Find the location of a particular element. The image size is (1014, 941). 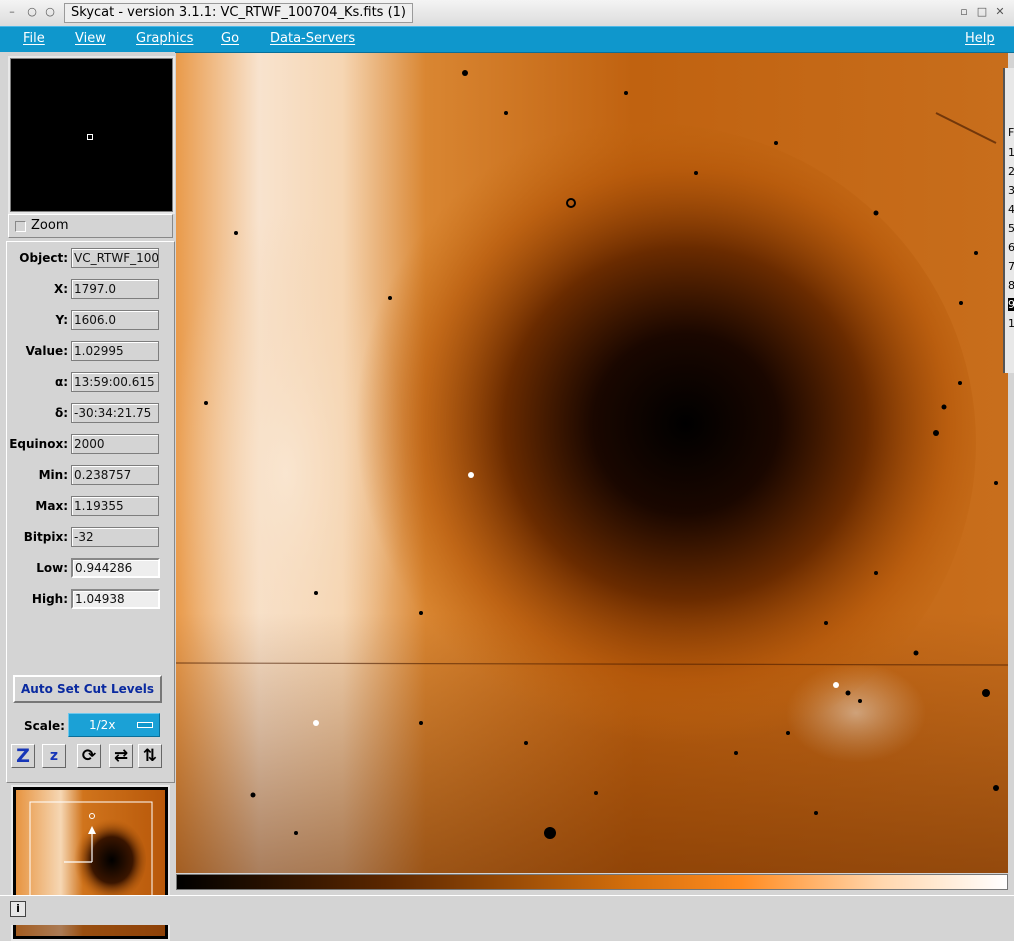

menu-data-servers: Data-Servers is located at coordinates (312, 38).